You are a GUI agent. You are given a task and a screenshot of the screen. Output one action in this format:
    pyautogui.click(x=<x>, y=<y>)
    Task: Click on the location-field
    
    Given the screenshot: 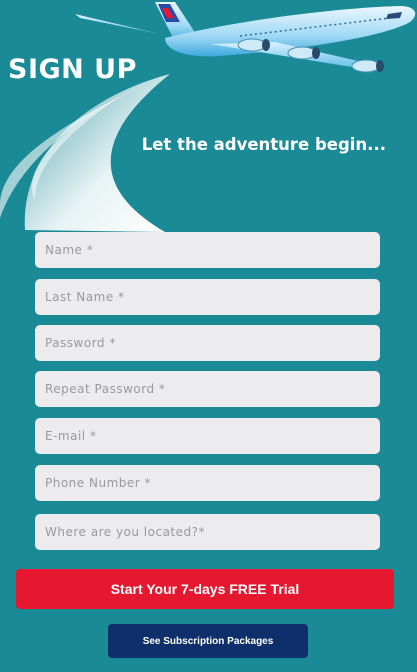 What is the action you would take?
    pyautogui.click(x=207, y=532)
    